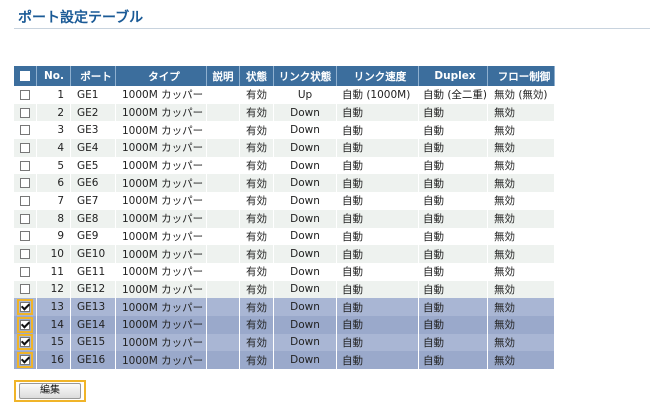  What do you see at coordinates (453, 76) in the screenshot?
I see `col-header-duplex: Duplex` at bounding box center [453, 76].